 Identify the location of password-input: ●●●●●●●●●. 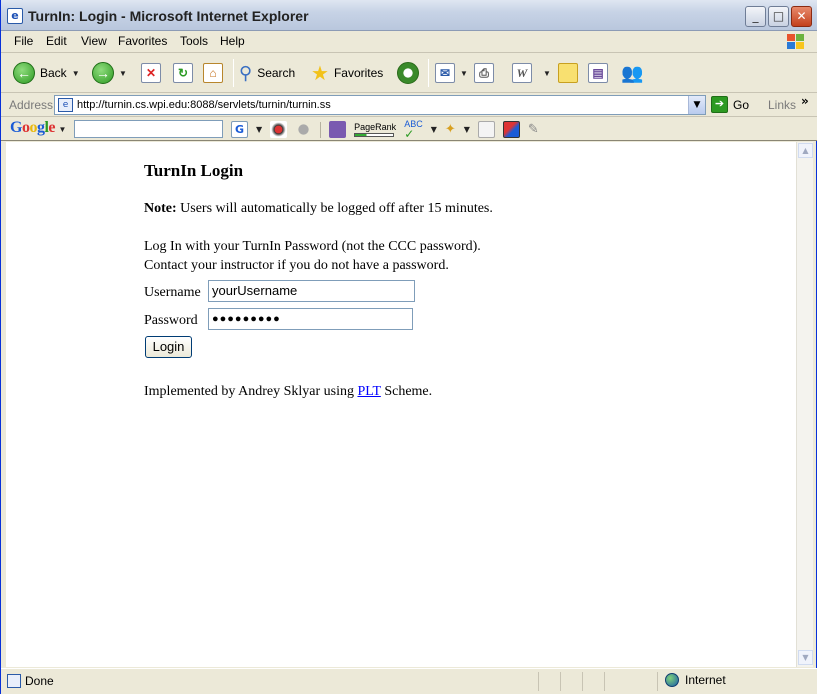
(310, 319).